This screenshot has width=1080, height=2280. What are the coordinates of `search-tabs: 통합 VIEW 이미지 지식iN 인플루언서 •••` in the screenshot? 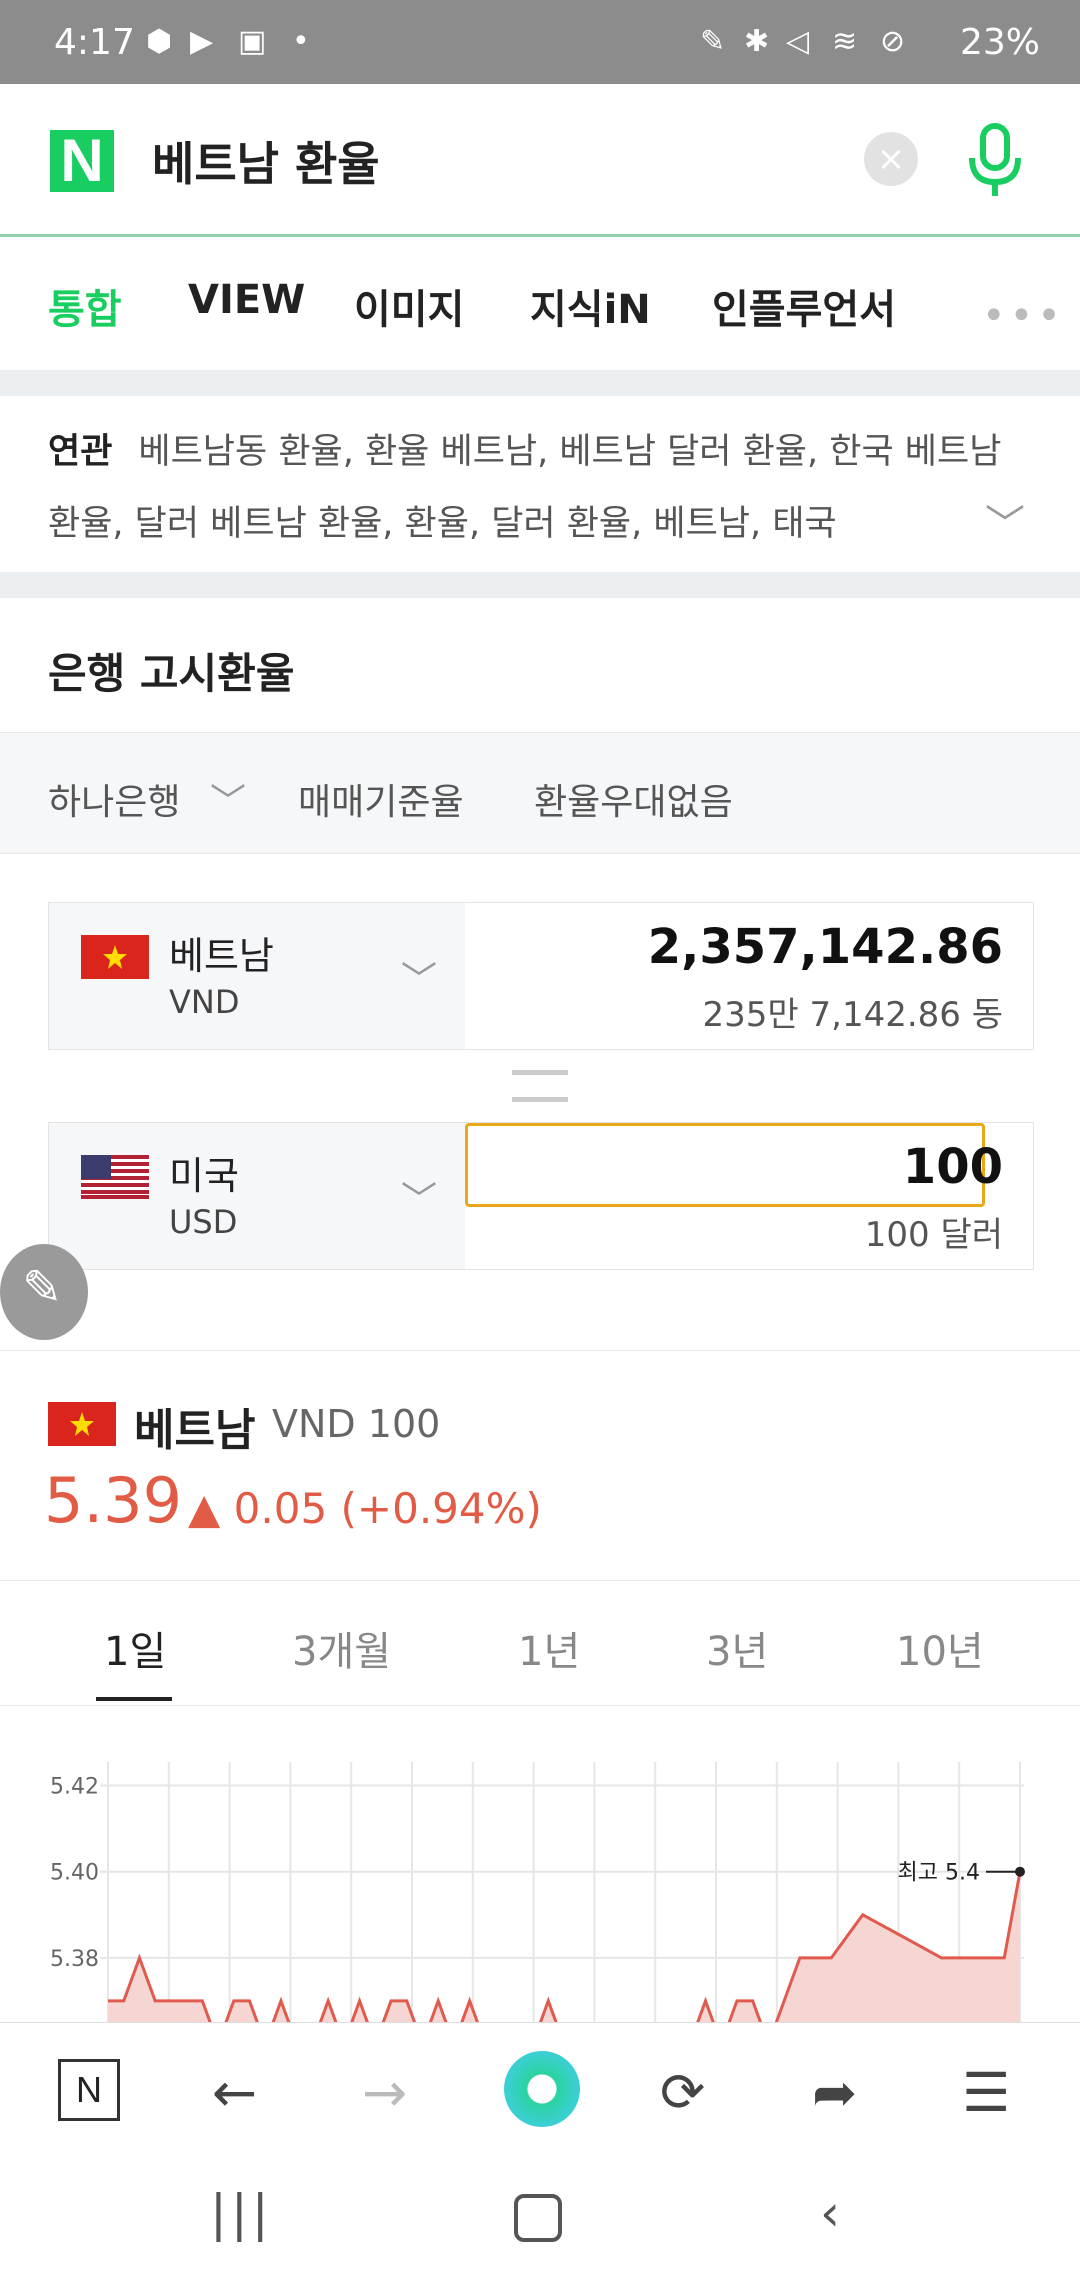 It's located at (540, 302).